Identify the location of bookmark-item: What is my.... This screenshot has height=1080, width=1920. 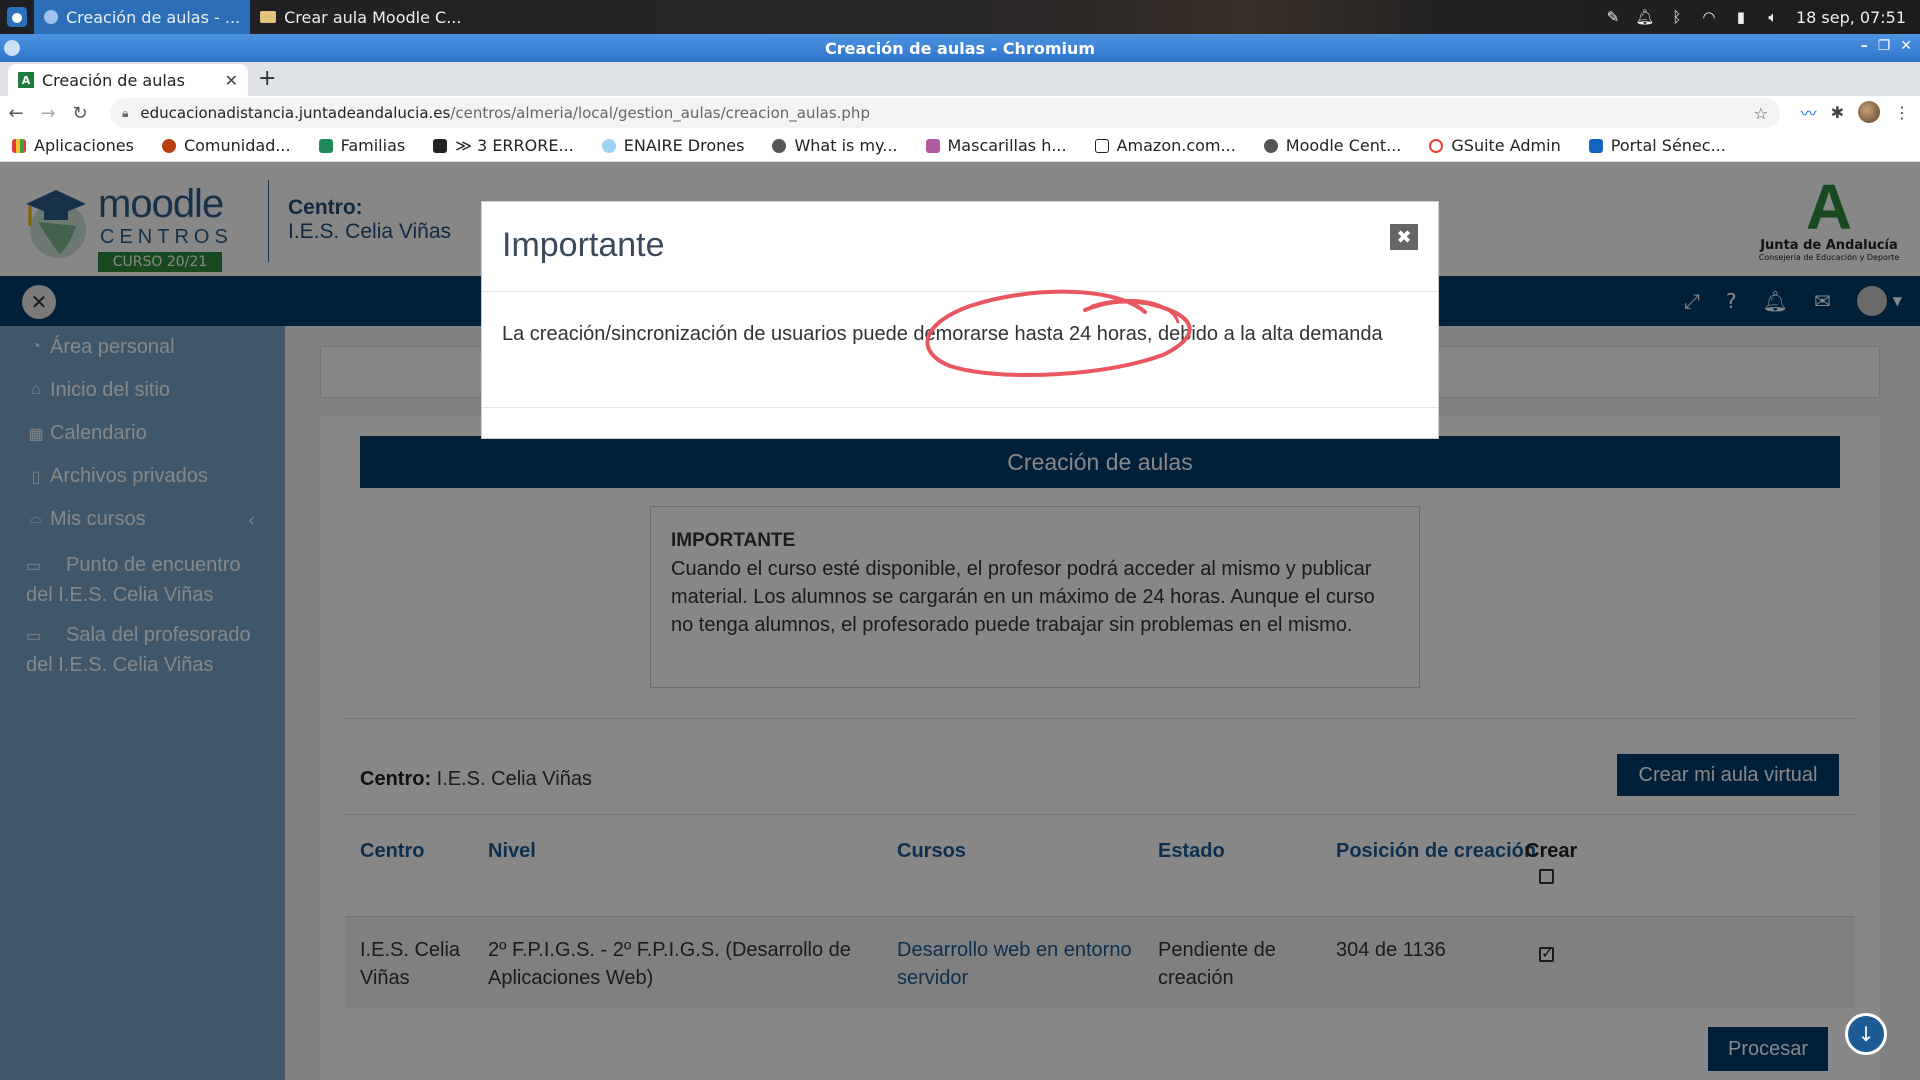
(835, 145).